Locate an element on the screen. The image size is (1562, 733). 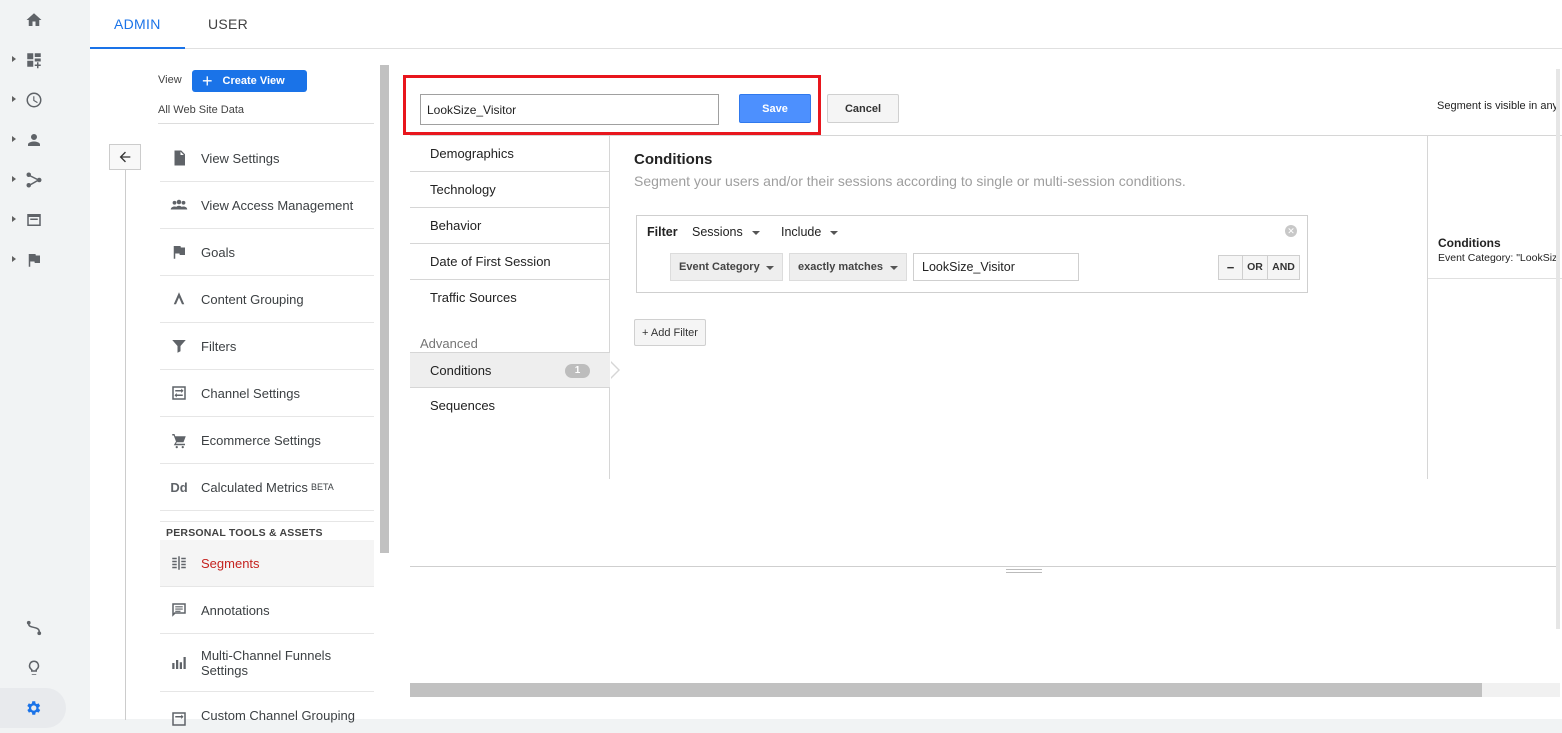
filter-value-input is located at coordinates (996, 267).